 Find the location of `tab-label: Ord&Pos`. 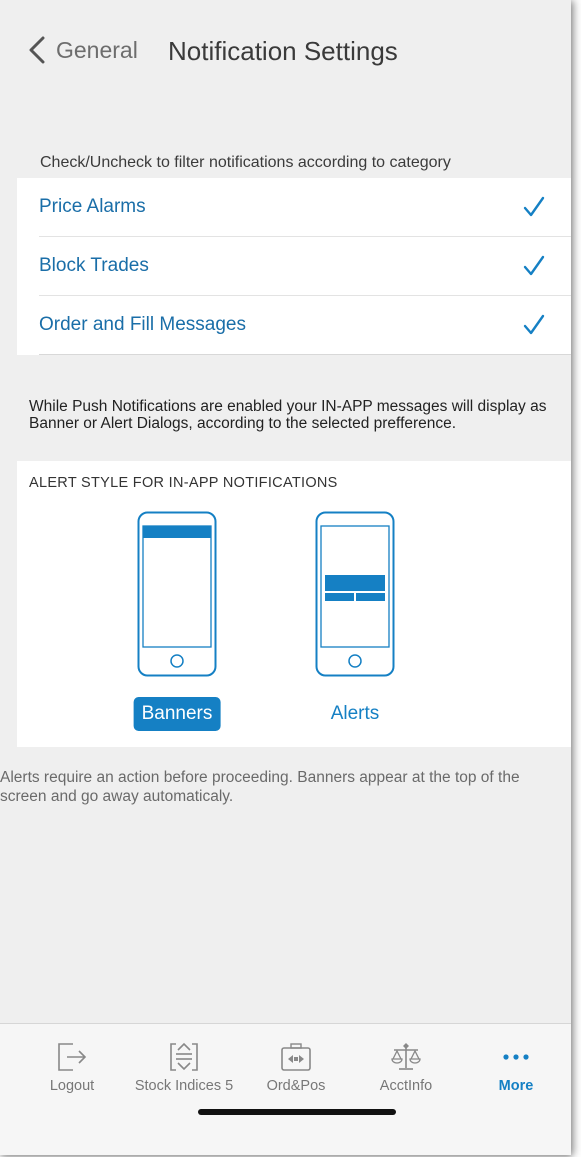

tab-label: Ord&Pos is located at coordinates (296, 1086).